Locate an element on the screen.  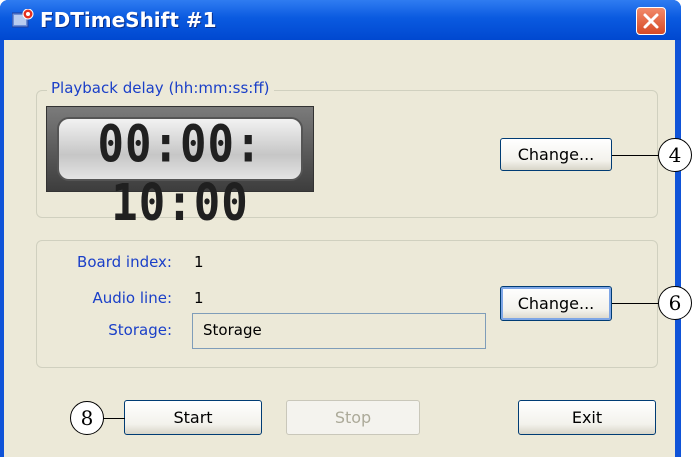
close-button is located at coordinates (651, 21).